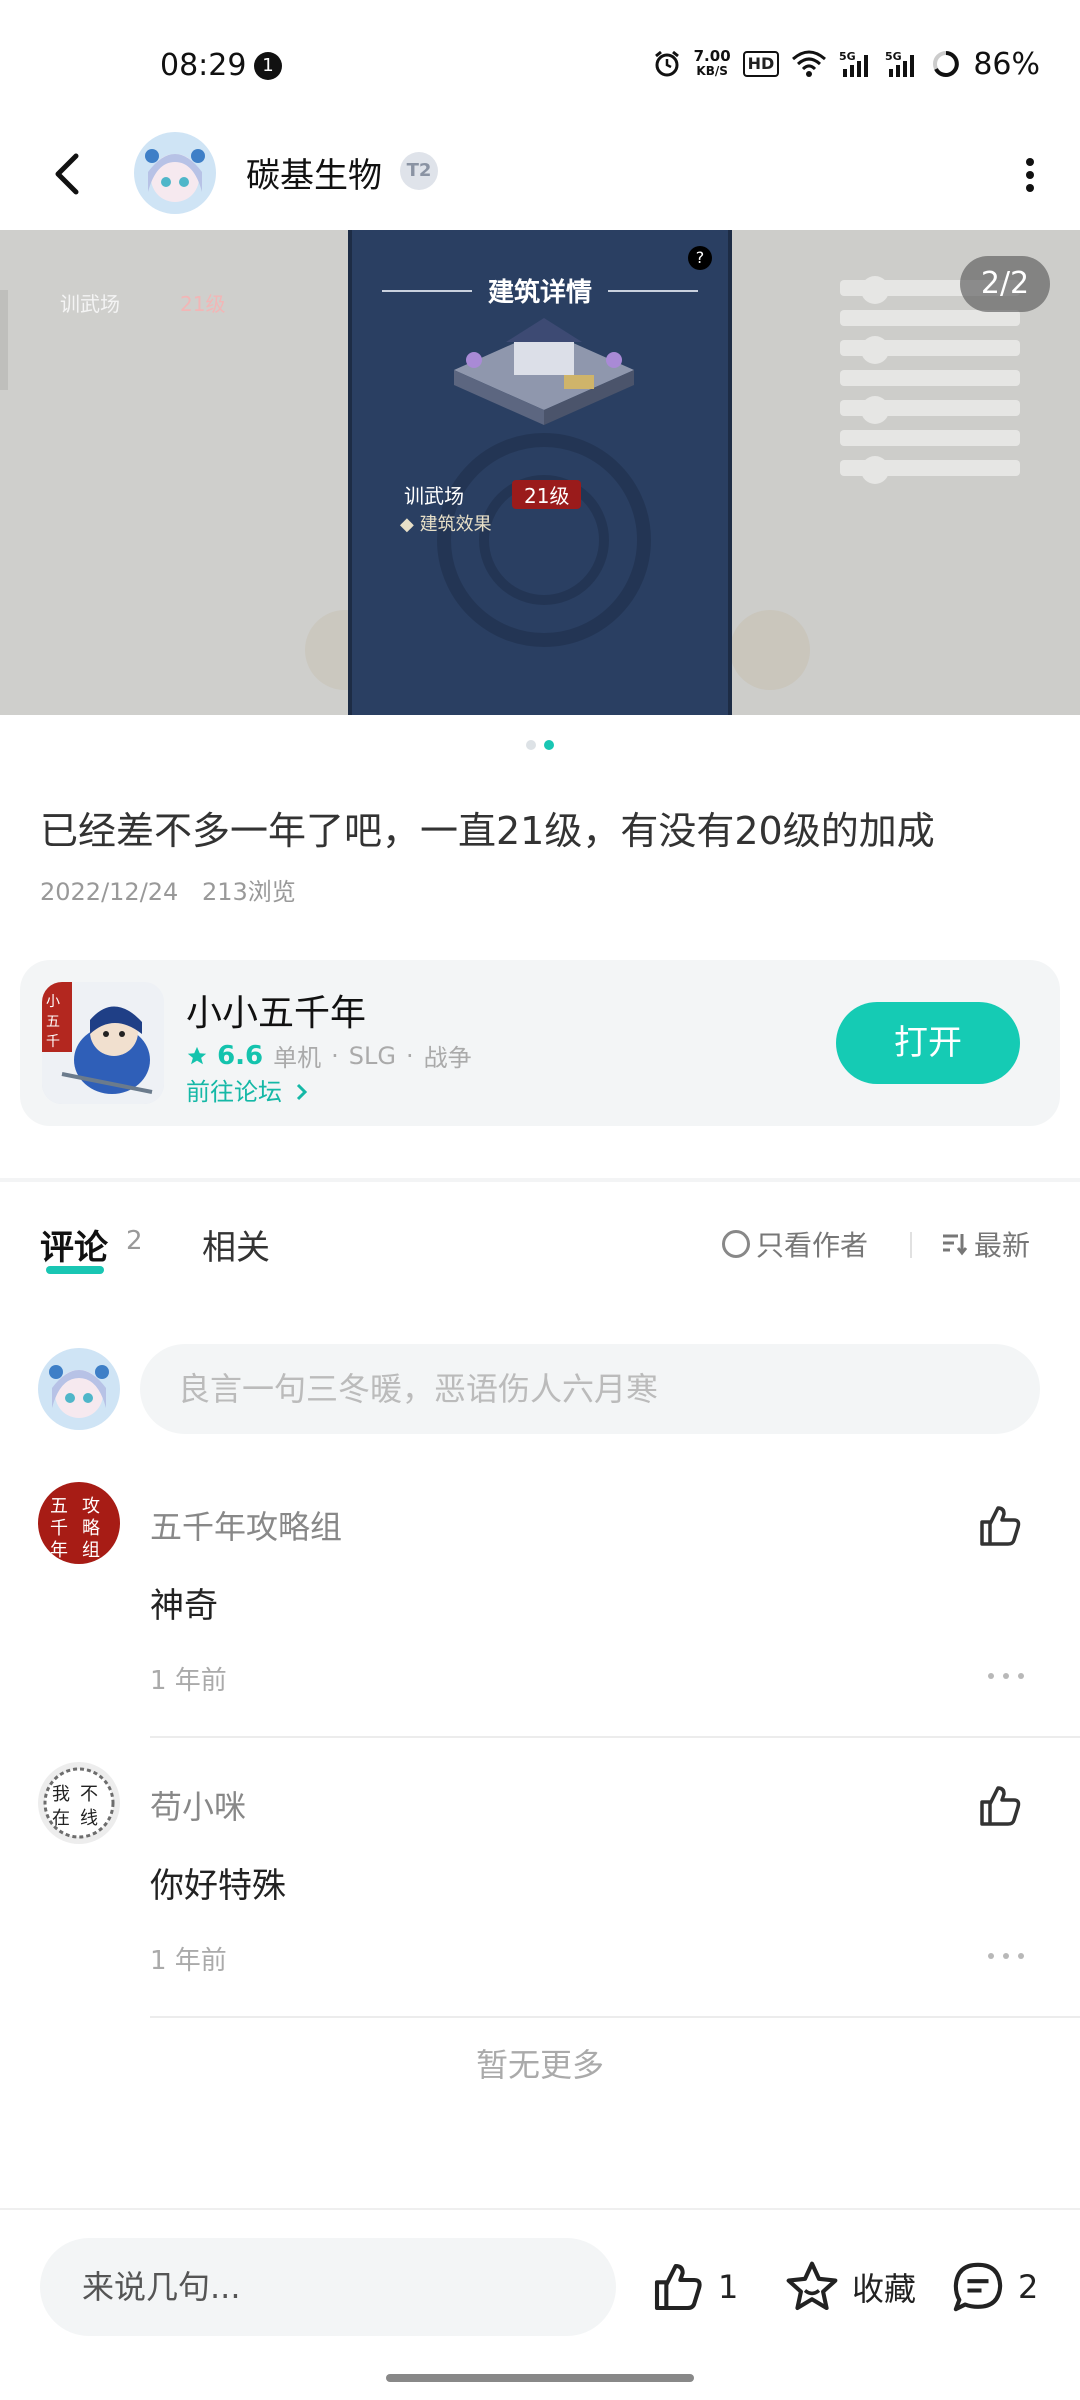 Image resolution: width=1080 pixels, height=2400 pixels. I want to click on comment-body: 你好特殊, so click(218, 1886).